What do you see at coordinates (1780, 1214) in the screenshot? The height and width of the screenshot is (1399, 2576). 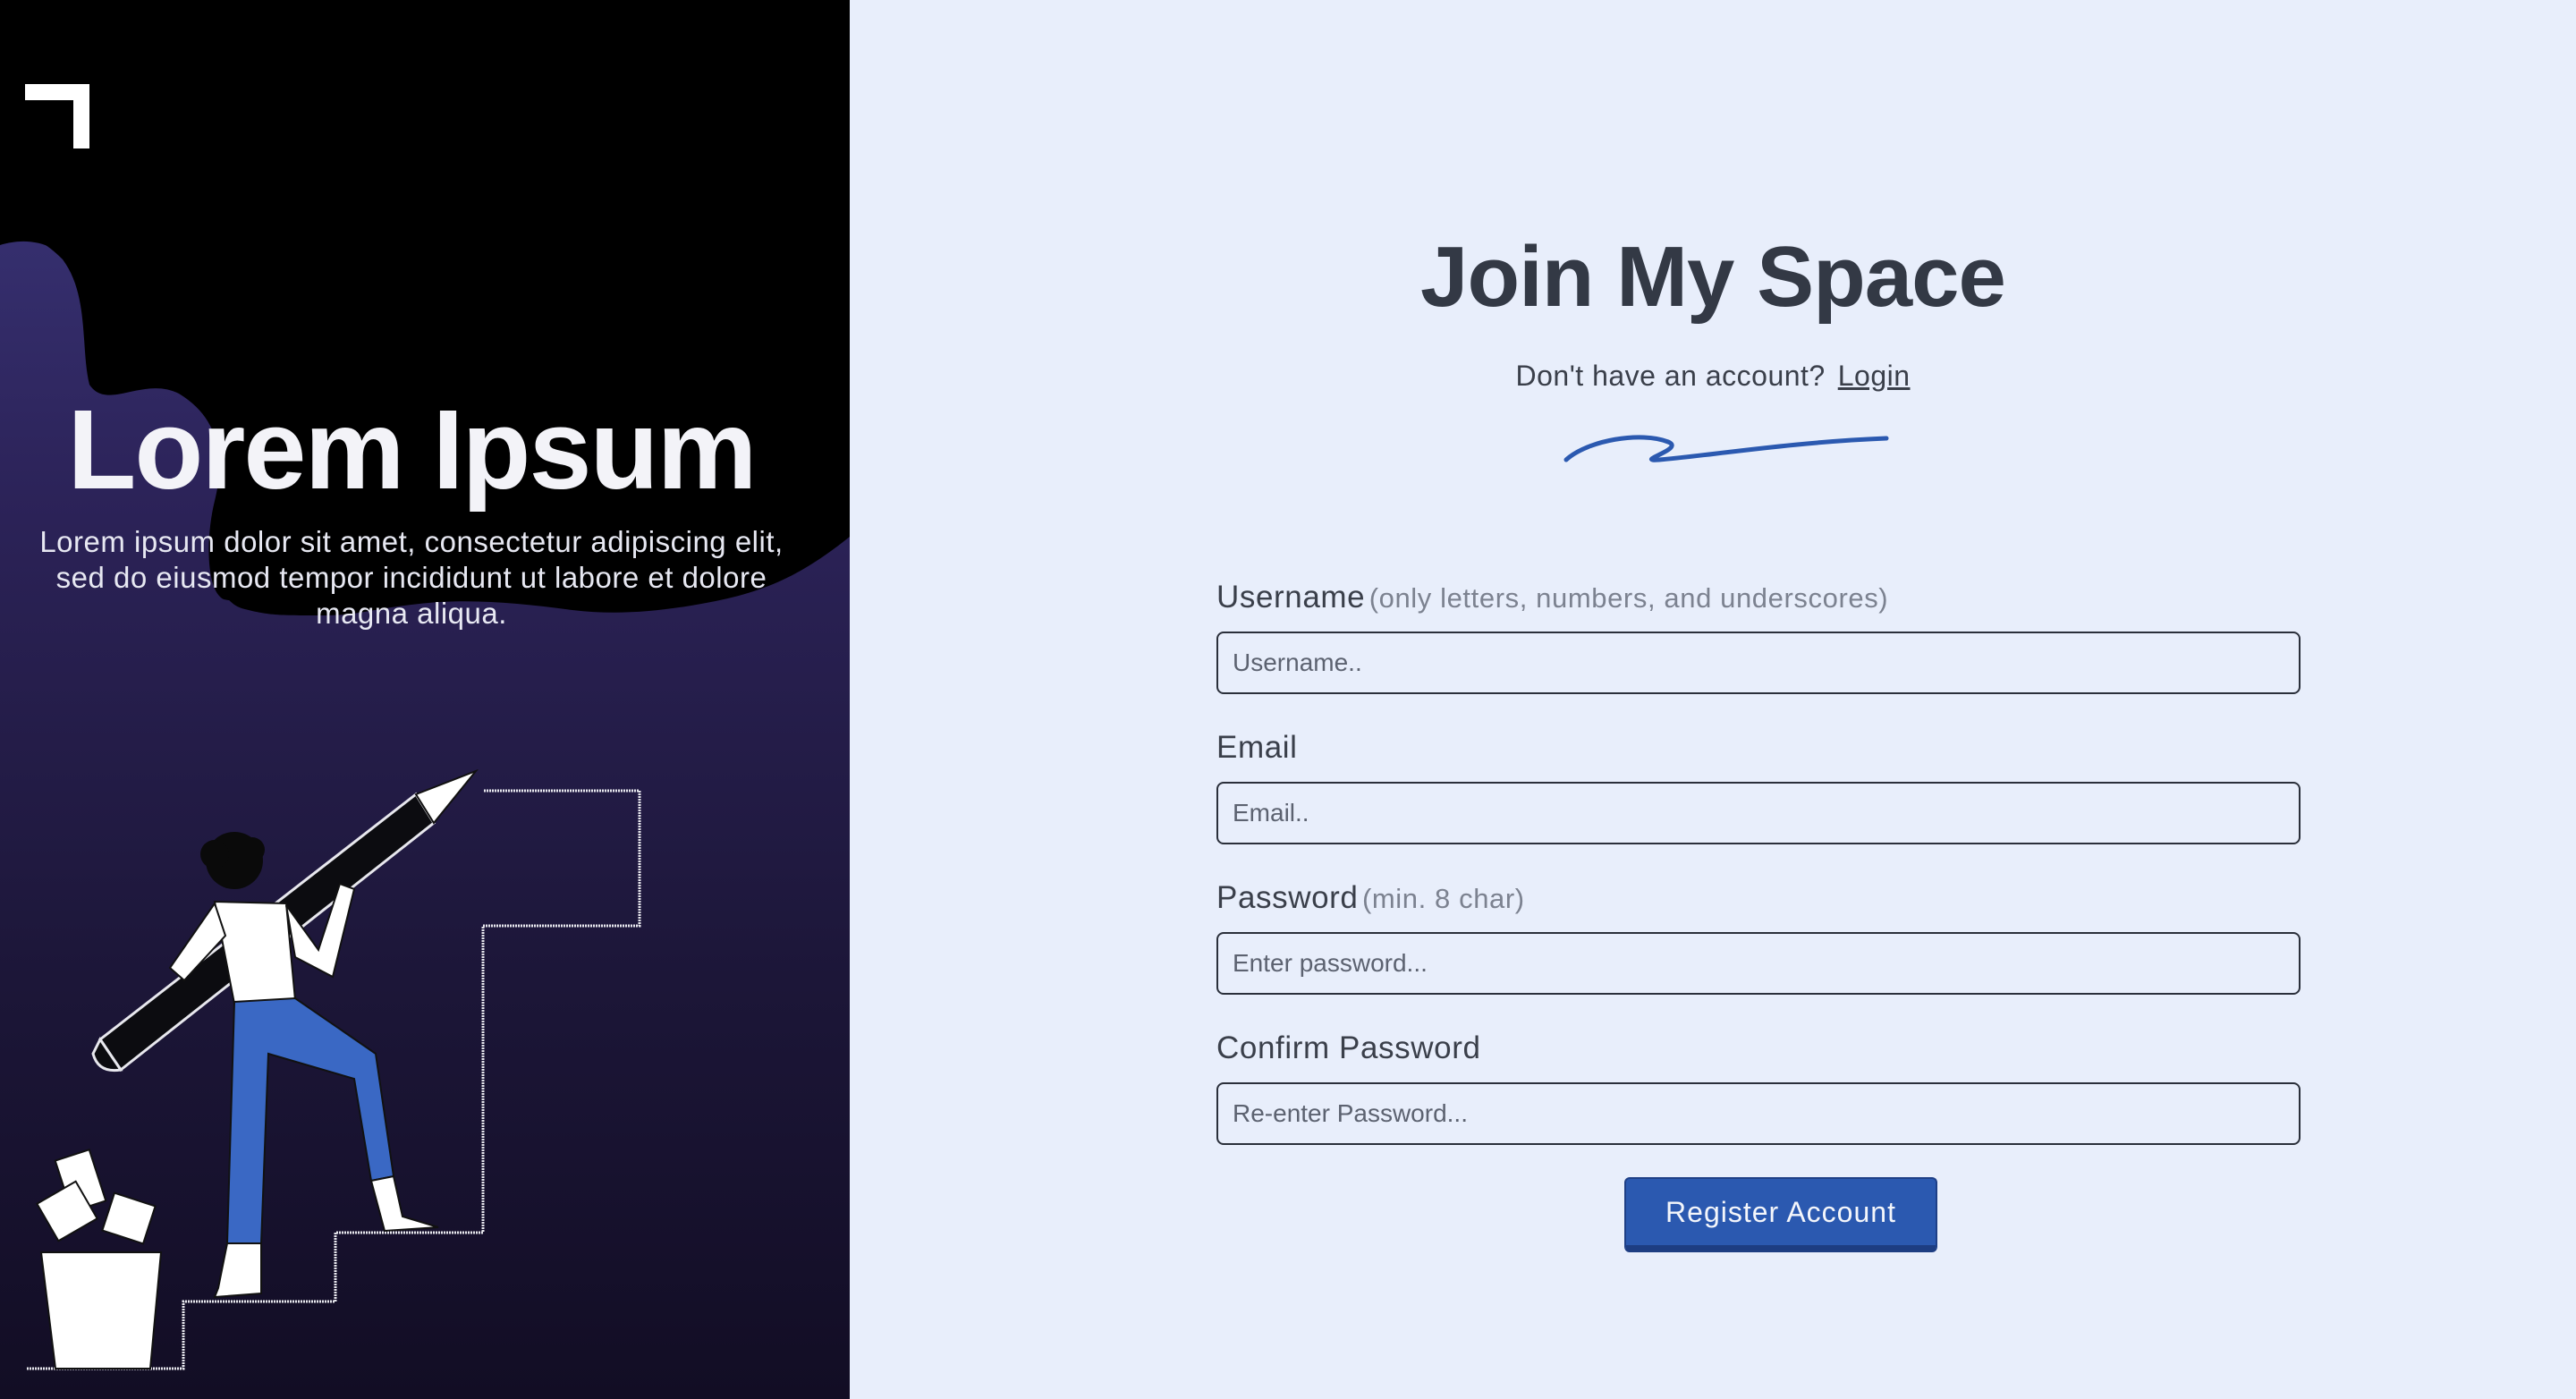 I see `register-account-button: Register Account` at bounding box center [1780, 1214].